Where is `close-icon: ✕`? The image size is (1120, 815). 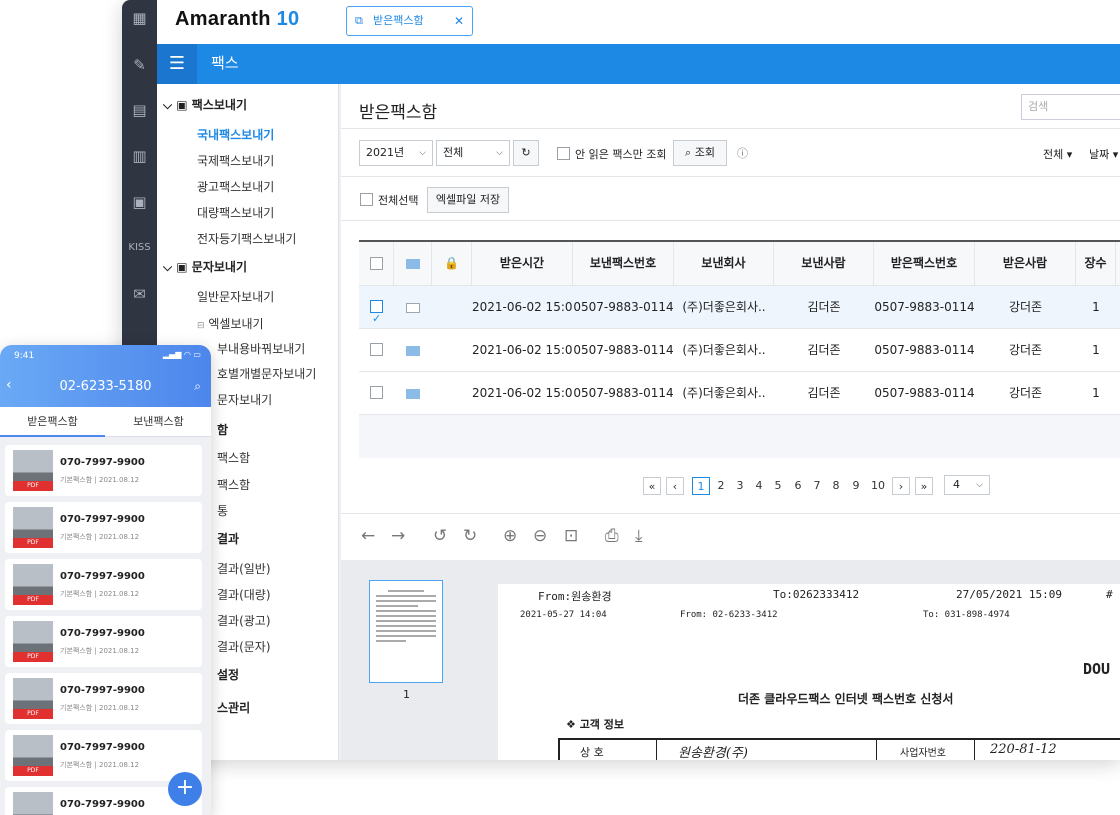
close-icon: ✕ is located at coordinates (459, 21).